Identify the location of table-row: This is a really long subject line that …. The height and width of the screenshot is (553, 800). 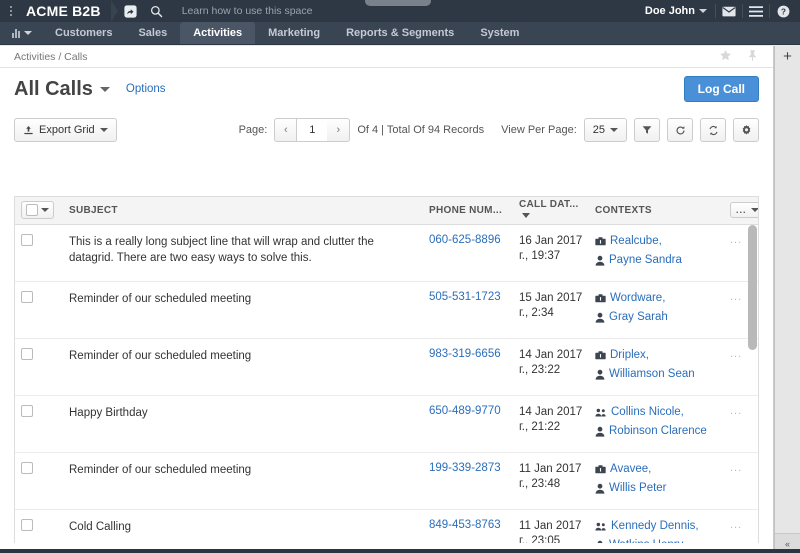
(386, 253).